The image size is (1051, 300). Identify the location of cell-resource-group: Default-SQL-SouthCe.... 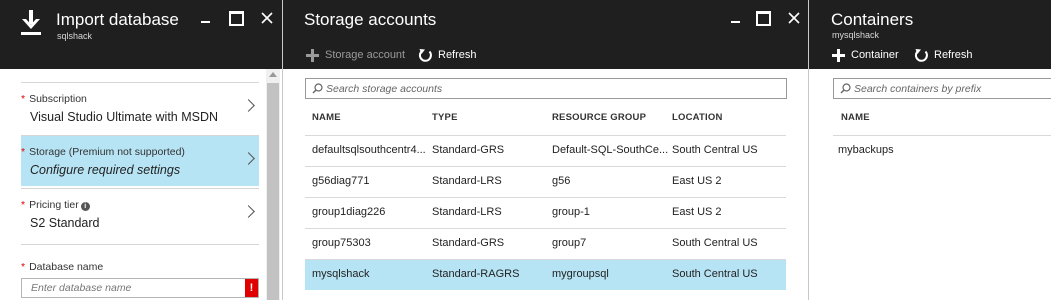
(610, 150).